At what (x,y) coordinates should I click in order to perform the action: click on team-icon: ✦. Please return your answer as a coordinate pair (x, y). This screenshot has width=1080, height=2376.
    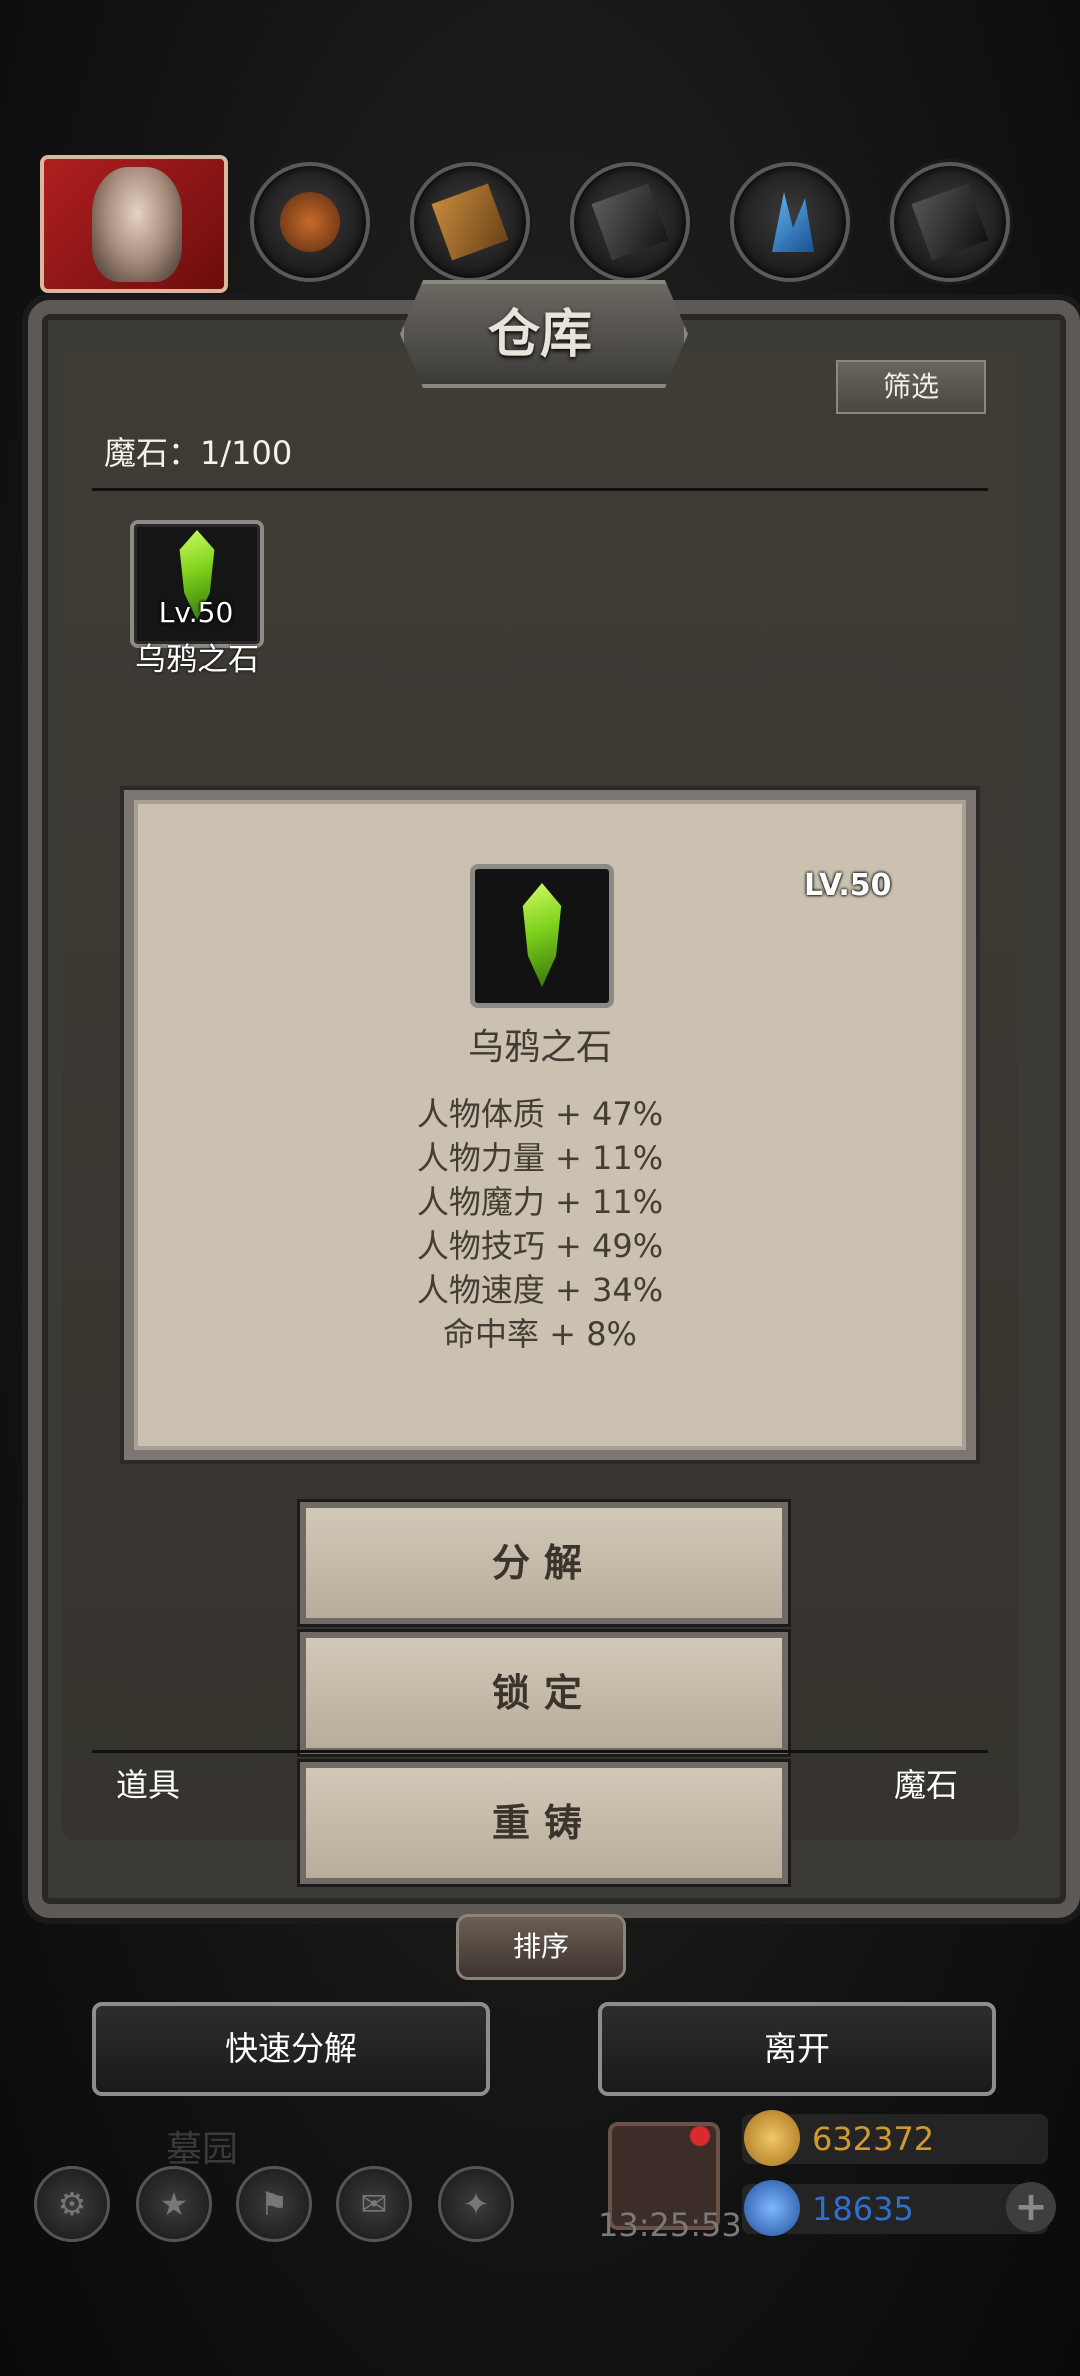
    Looking at the image, I should click on (476, 2204).